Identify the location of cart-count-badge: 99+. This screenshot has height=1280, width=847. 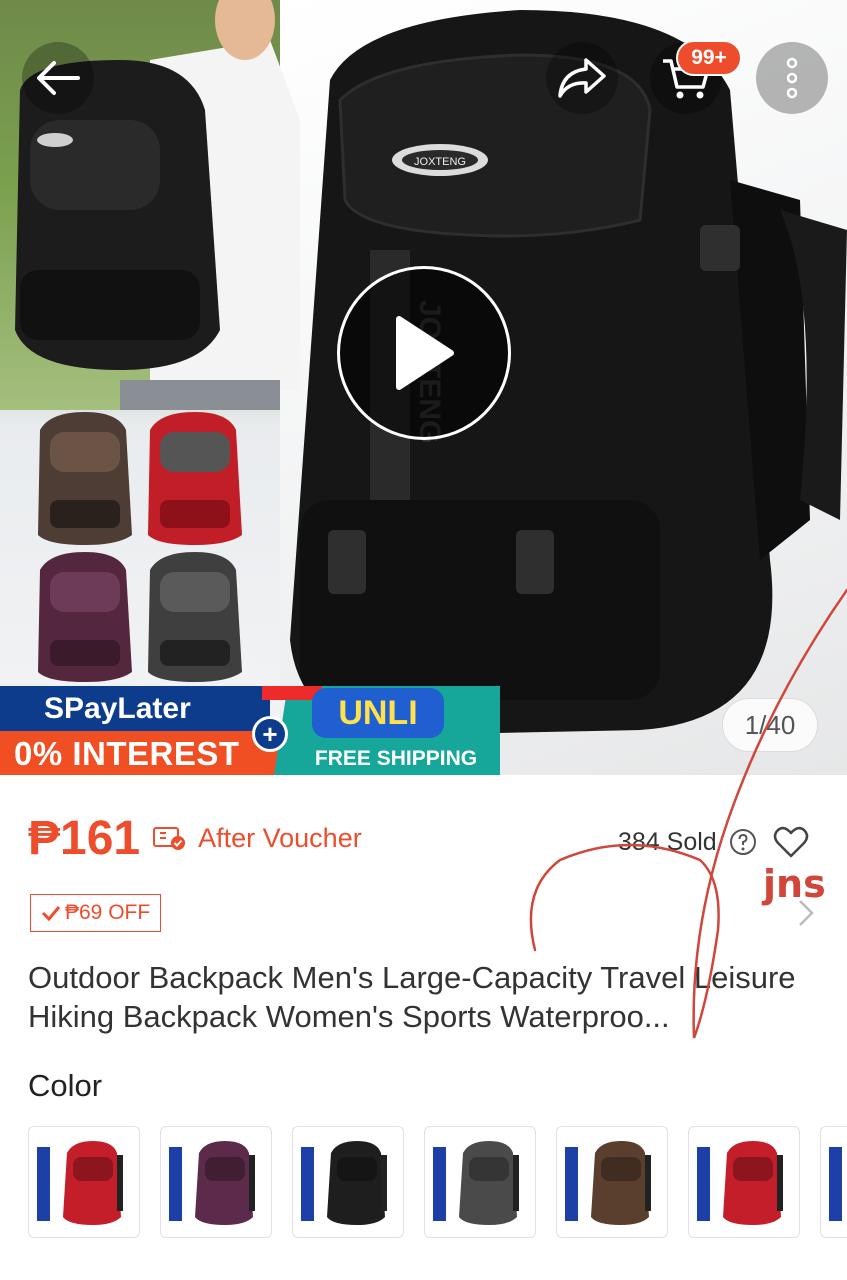
(709, 58).